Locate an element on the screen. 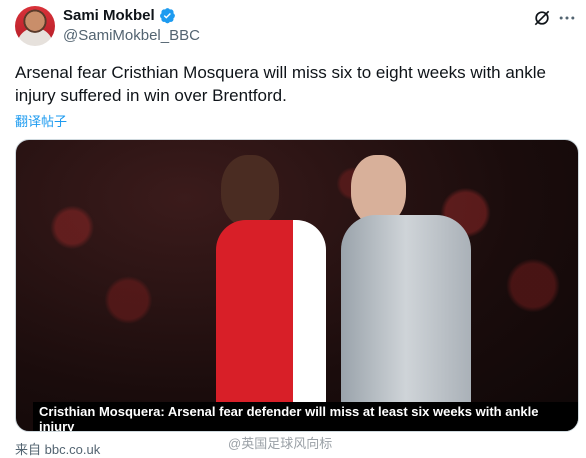 Image resolution: width=586 pixels, height=458 pixels. verified-badge-icon is located at coordinates (167, 16).